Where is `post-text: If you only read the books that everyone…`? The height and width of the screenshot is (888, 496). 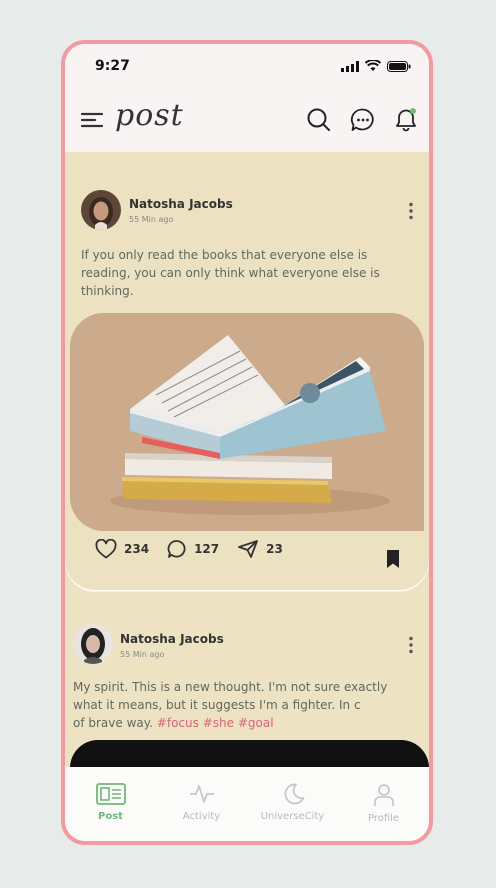
post-text: If you only read the books that everyone… is located at coordinates (230, 273).